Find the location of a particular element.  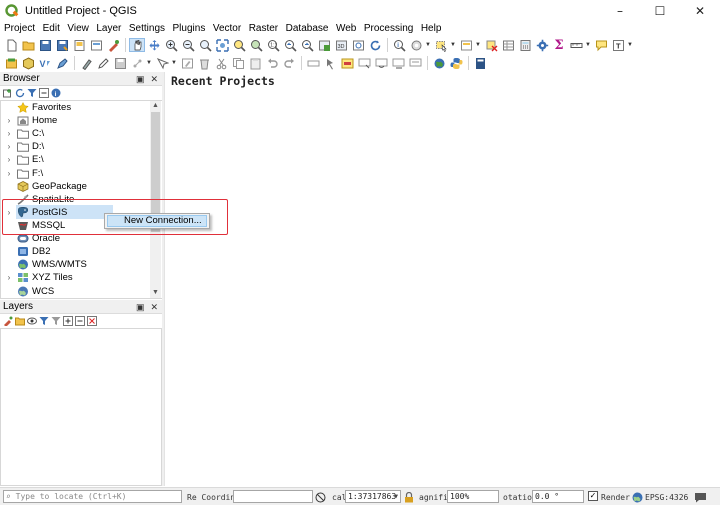

run-action-icon is located at coordinates (416, 45).